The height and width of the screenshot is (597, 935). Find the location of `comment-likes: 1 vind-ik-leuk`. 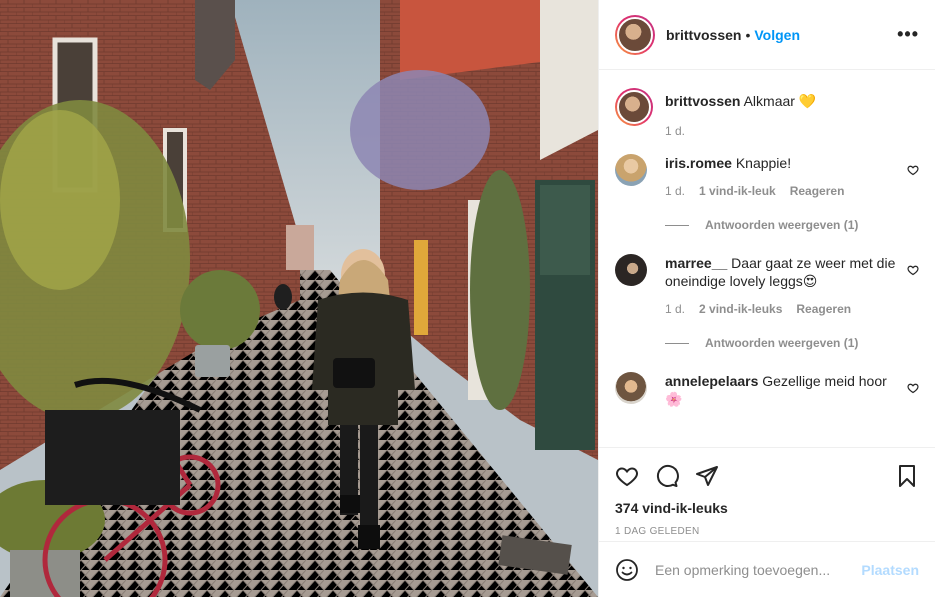

comment-likes: 1 vind-ik-leuk is located at coordinates (737, 191).